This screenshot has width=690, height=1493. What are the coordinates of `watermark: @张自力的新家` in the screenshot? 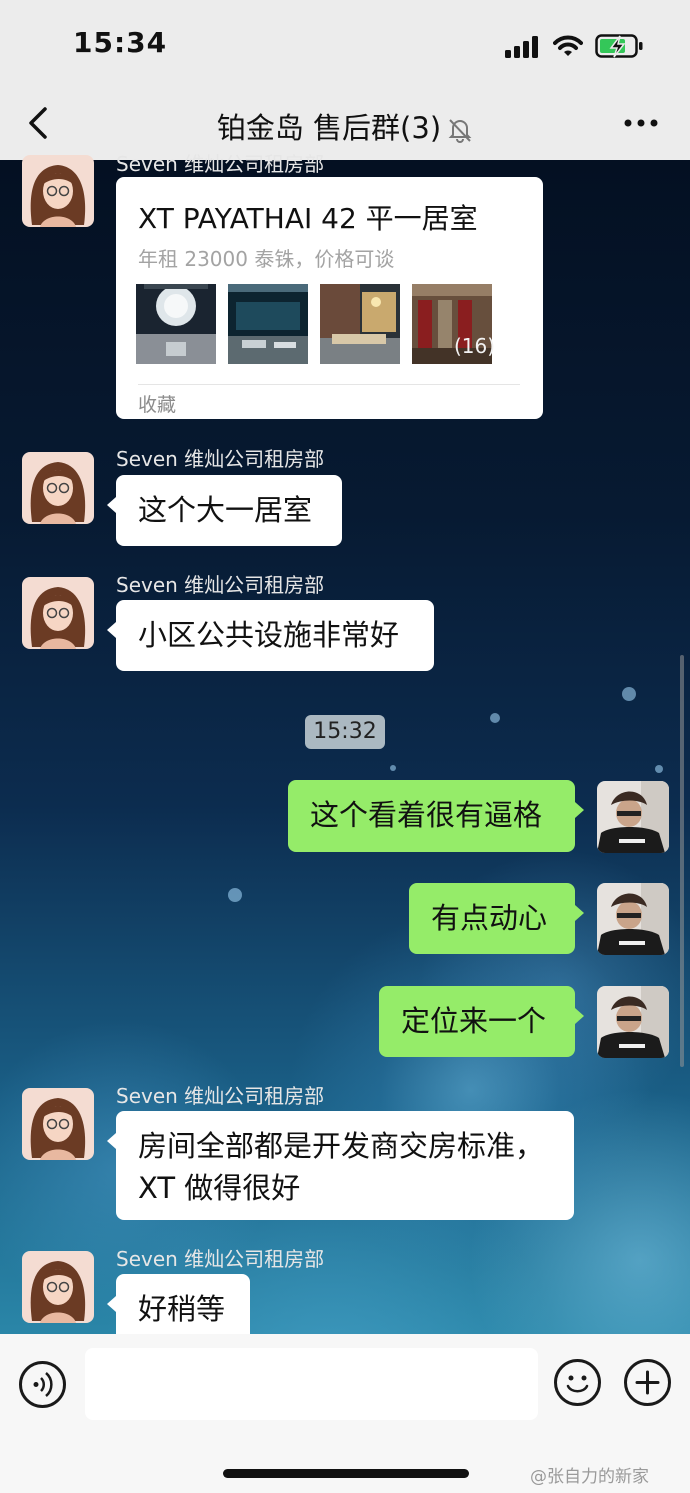 It's located at (589, 1477).